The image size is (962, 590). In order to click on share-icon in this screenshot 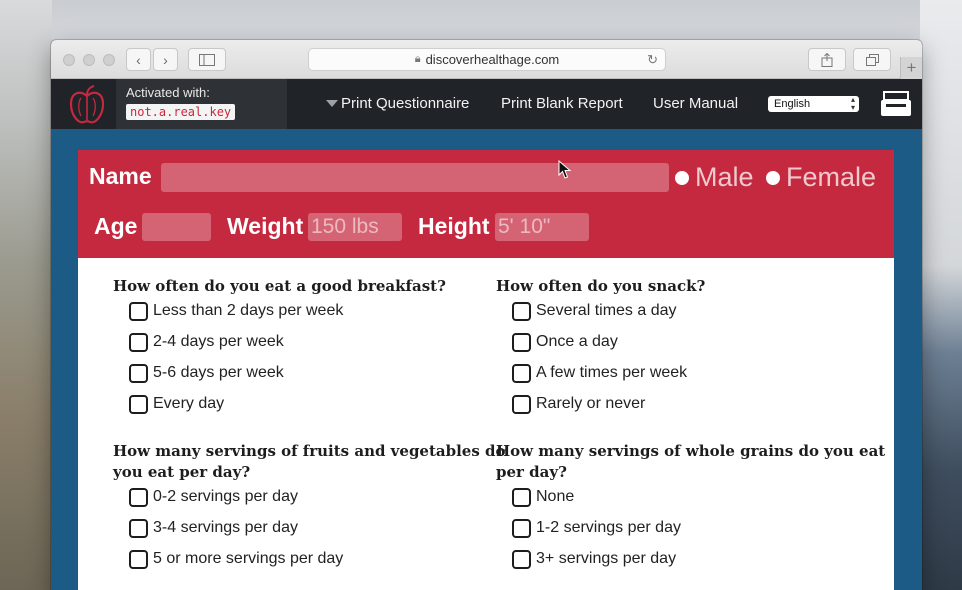, I will do `click(827, 59)`.